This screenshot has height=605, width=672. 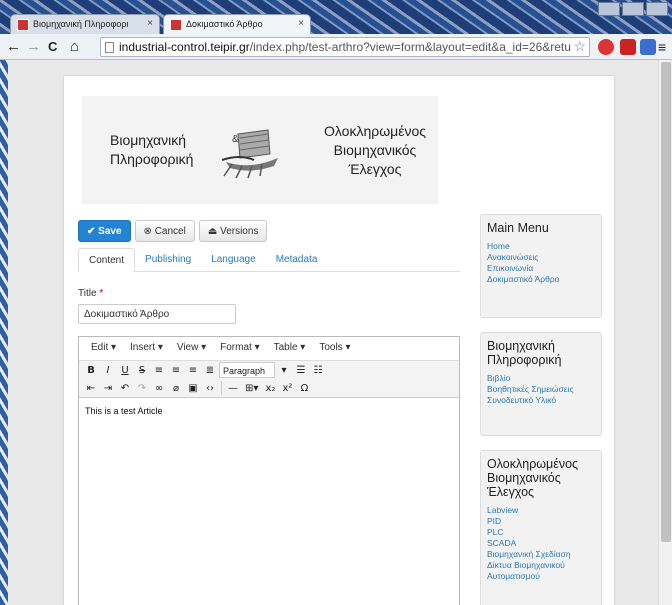 What do you see at coordinates (518, 228) in the screenshot?
I see `module-title: Main Menu` at bounding box center [518, 228].